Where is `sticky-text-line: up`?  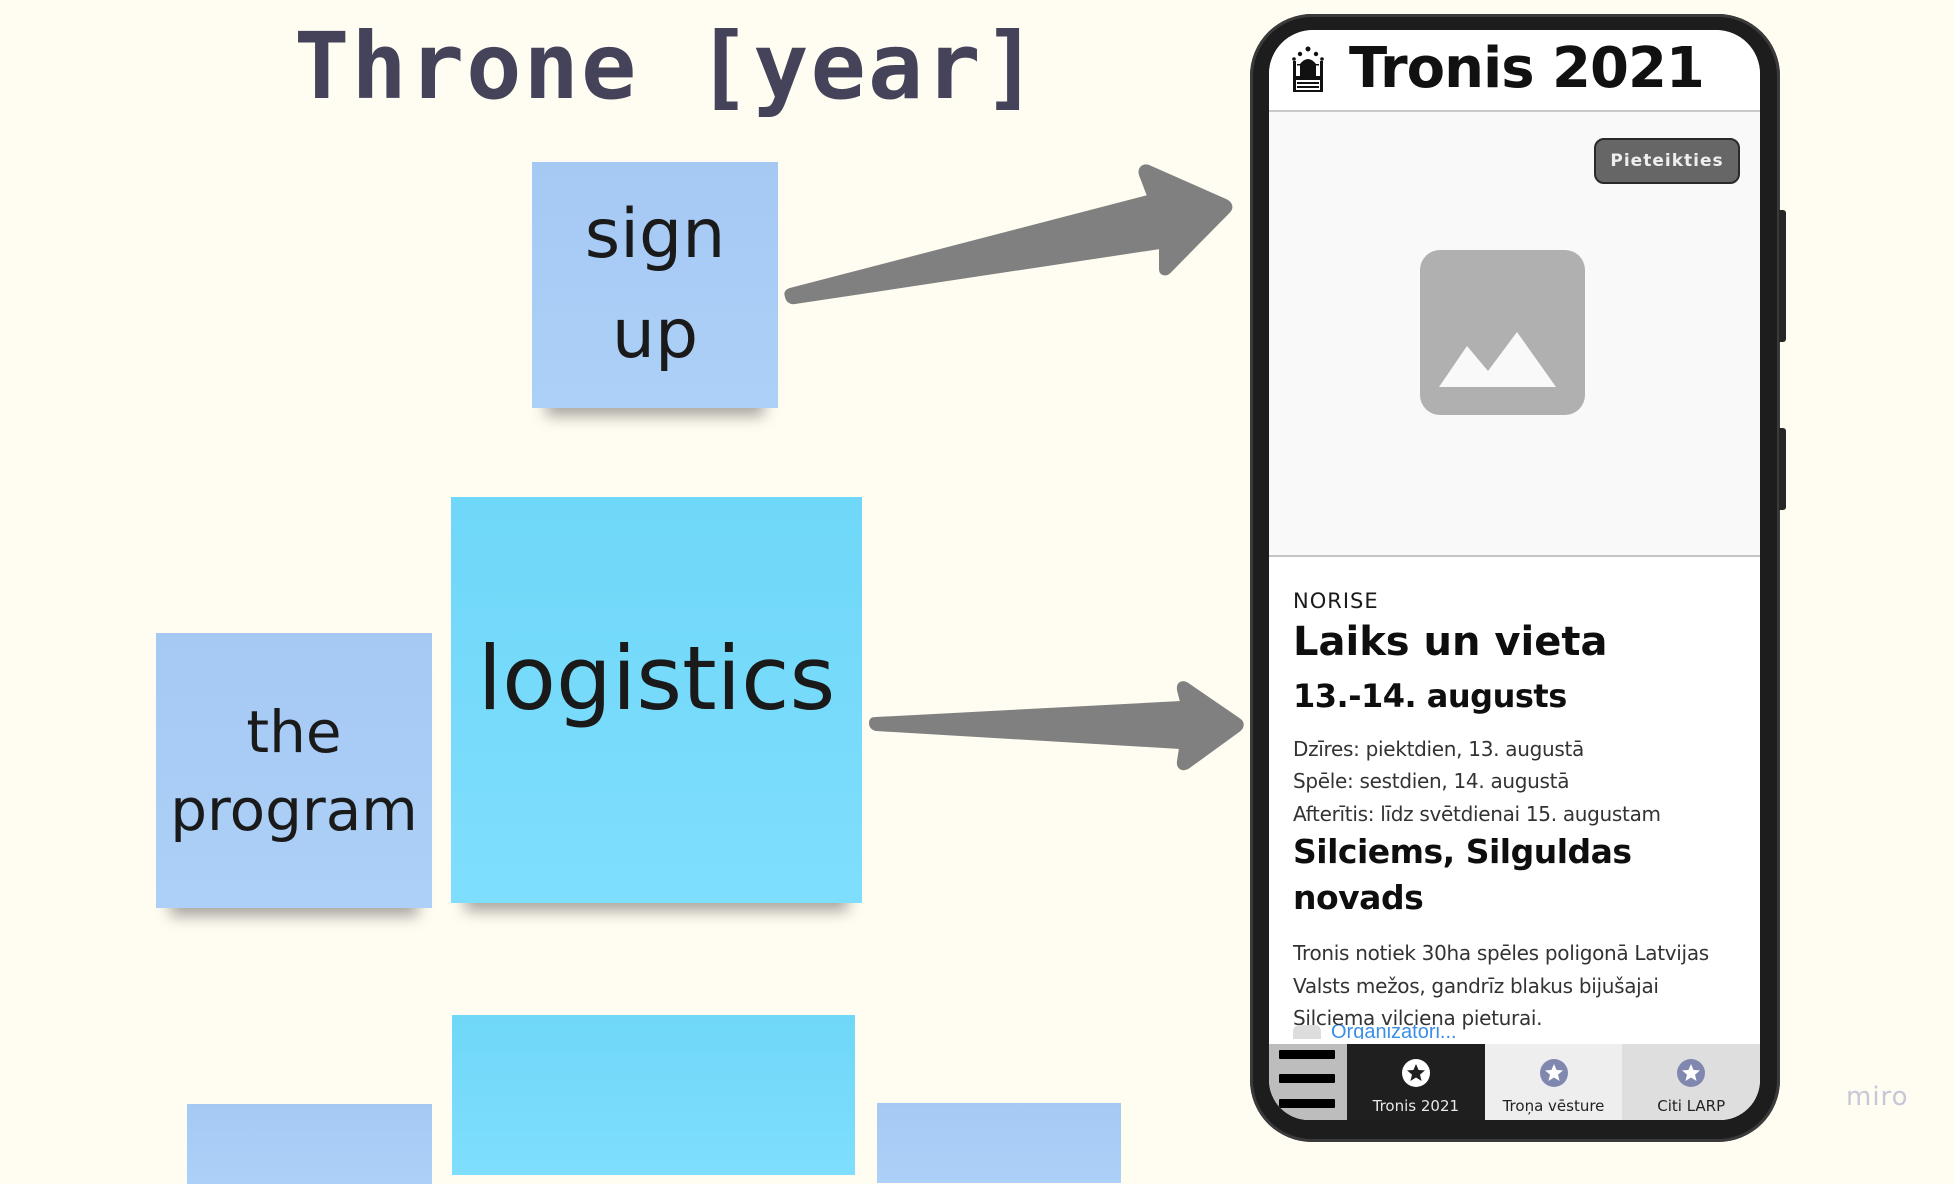 sticky-text-line: up is located at coordinates (655, 334).